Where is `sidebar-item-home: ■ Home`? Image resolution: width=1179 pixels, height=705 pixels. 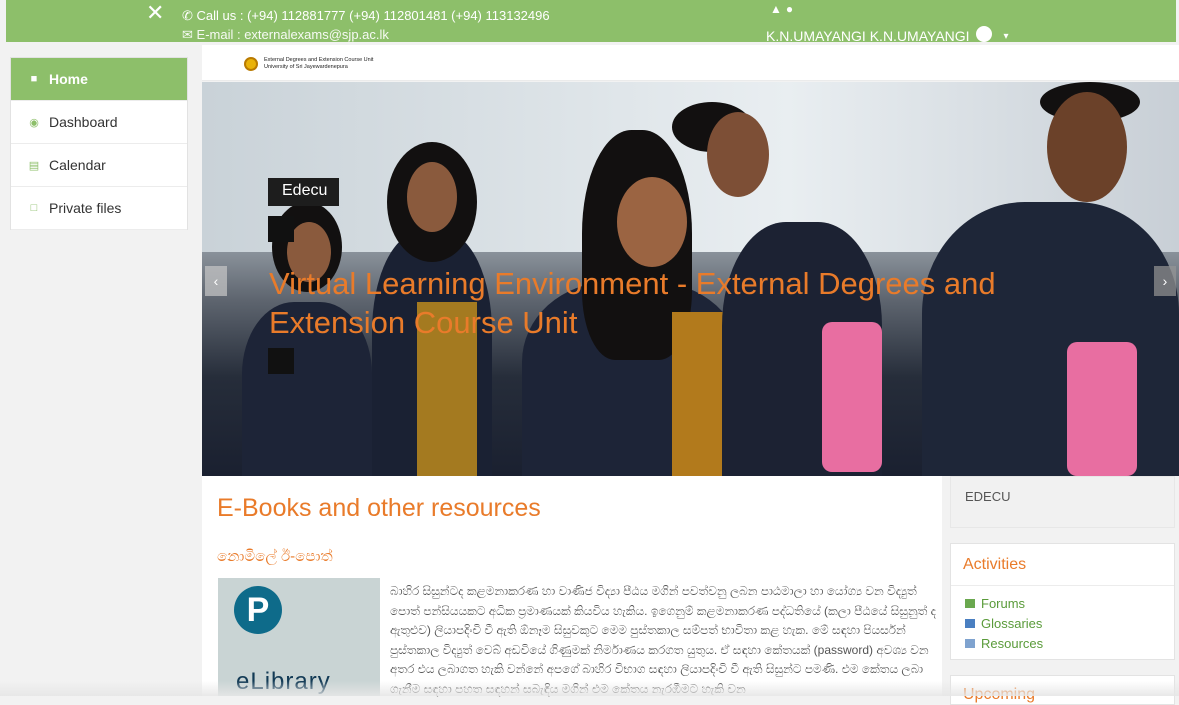 sidebar-item-home: ■ Home is located at coordinates (99, 79).